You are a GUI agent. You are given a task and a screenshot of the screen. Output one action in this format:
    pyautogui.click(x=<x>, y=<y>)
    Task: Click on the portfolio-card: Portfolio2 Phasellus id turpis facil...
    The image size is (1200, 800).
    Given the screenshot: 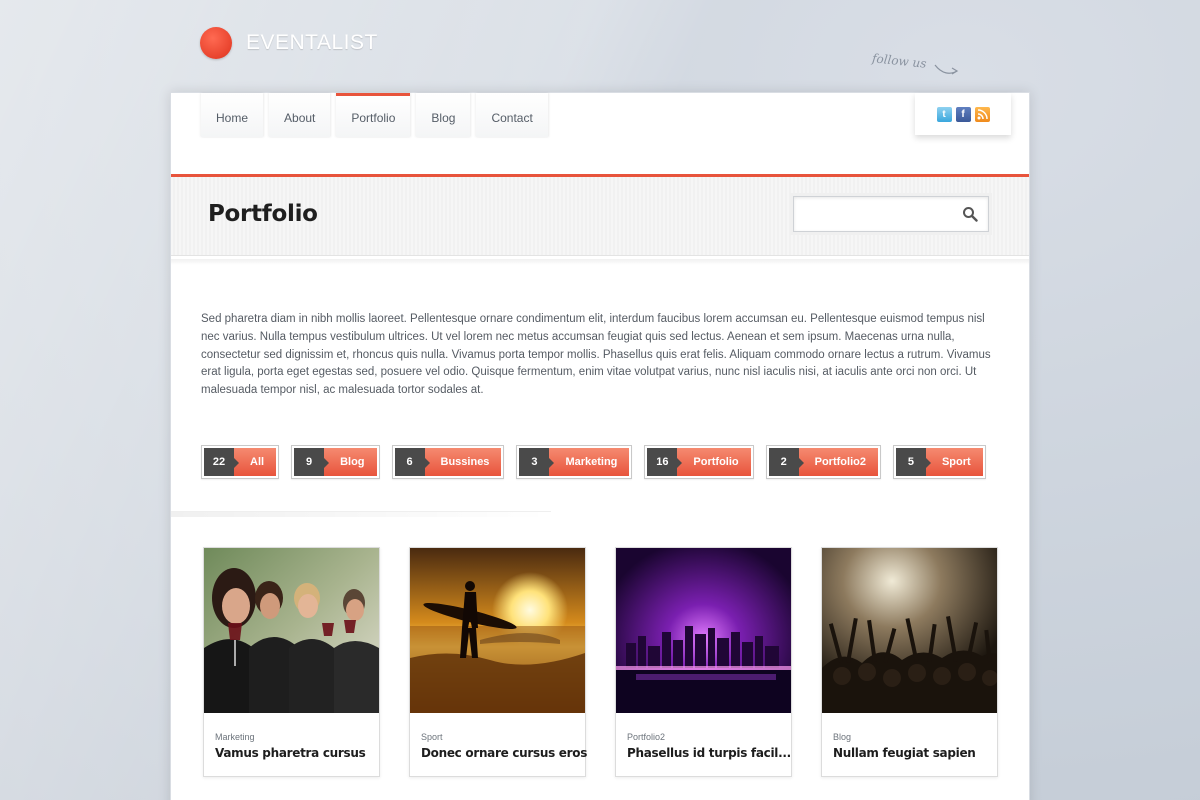 What is the action you would take?
    pyautogui.click(x=703, y=662)
    